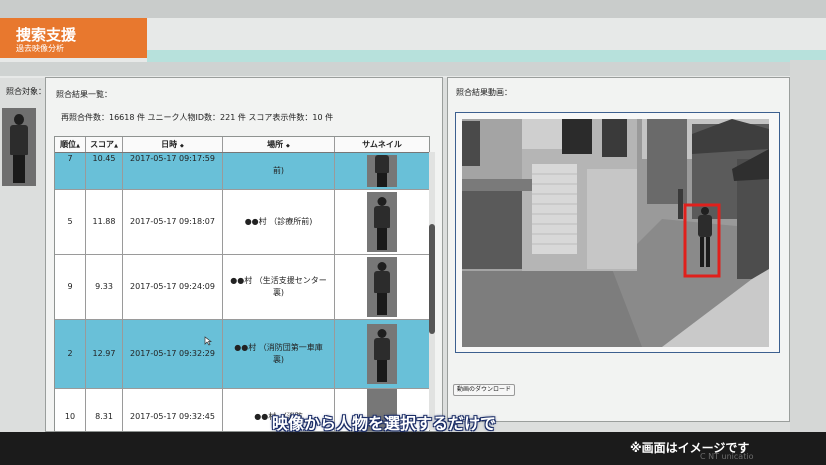  Describe the element at coordinates (279, 222) in the screenshot. I see `place-cell: ●●村 （診療所前)` at that location.